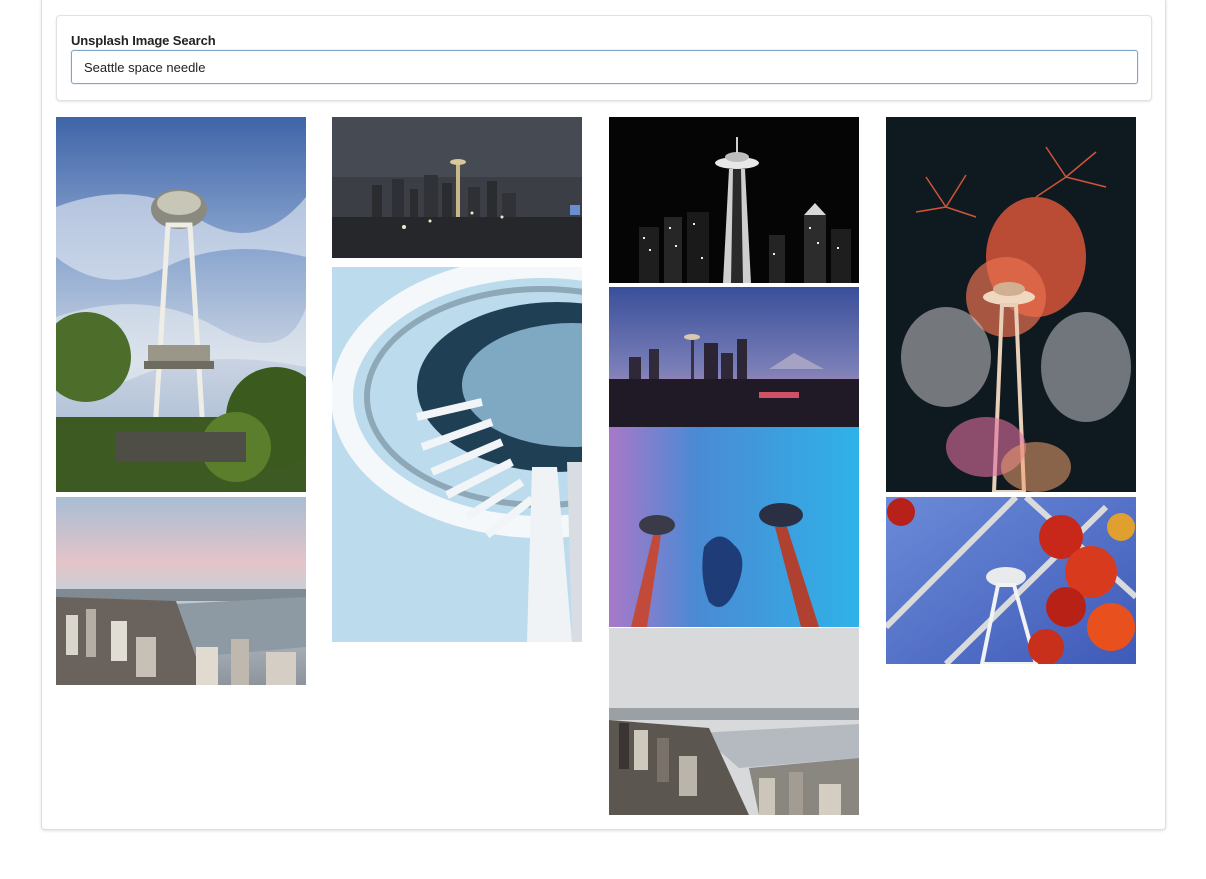  I want to click on seattle-twilight-skyline-image, so click(734, 357).